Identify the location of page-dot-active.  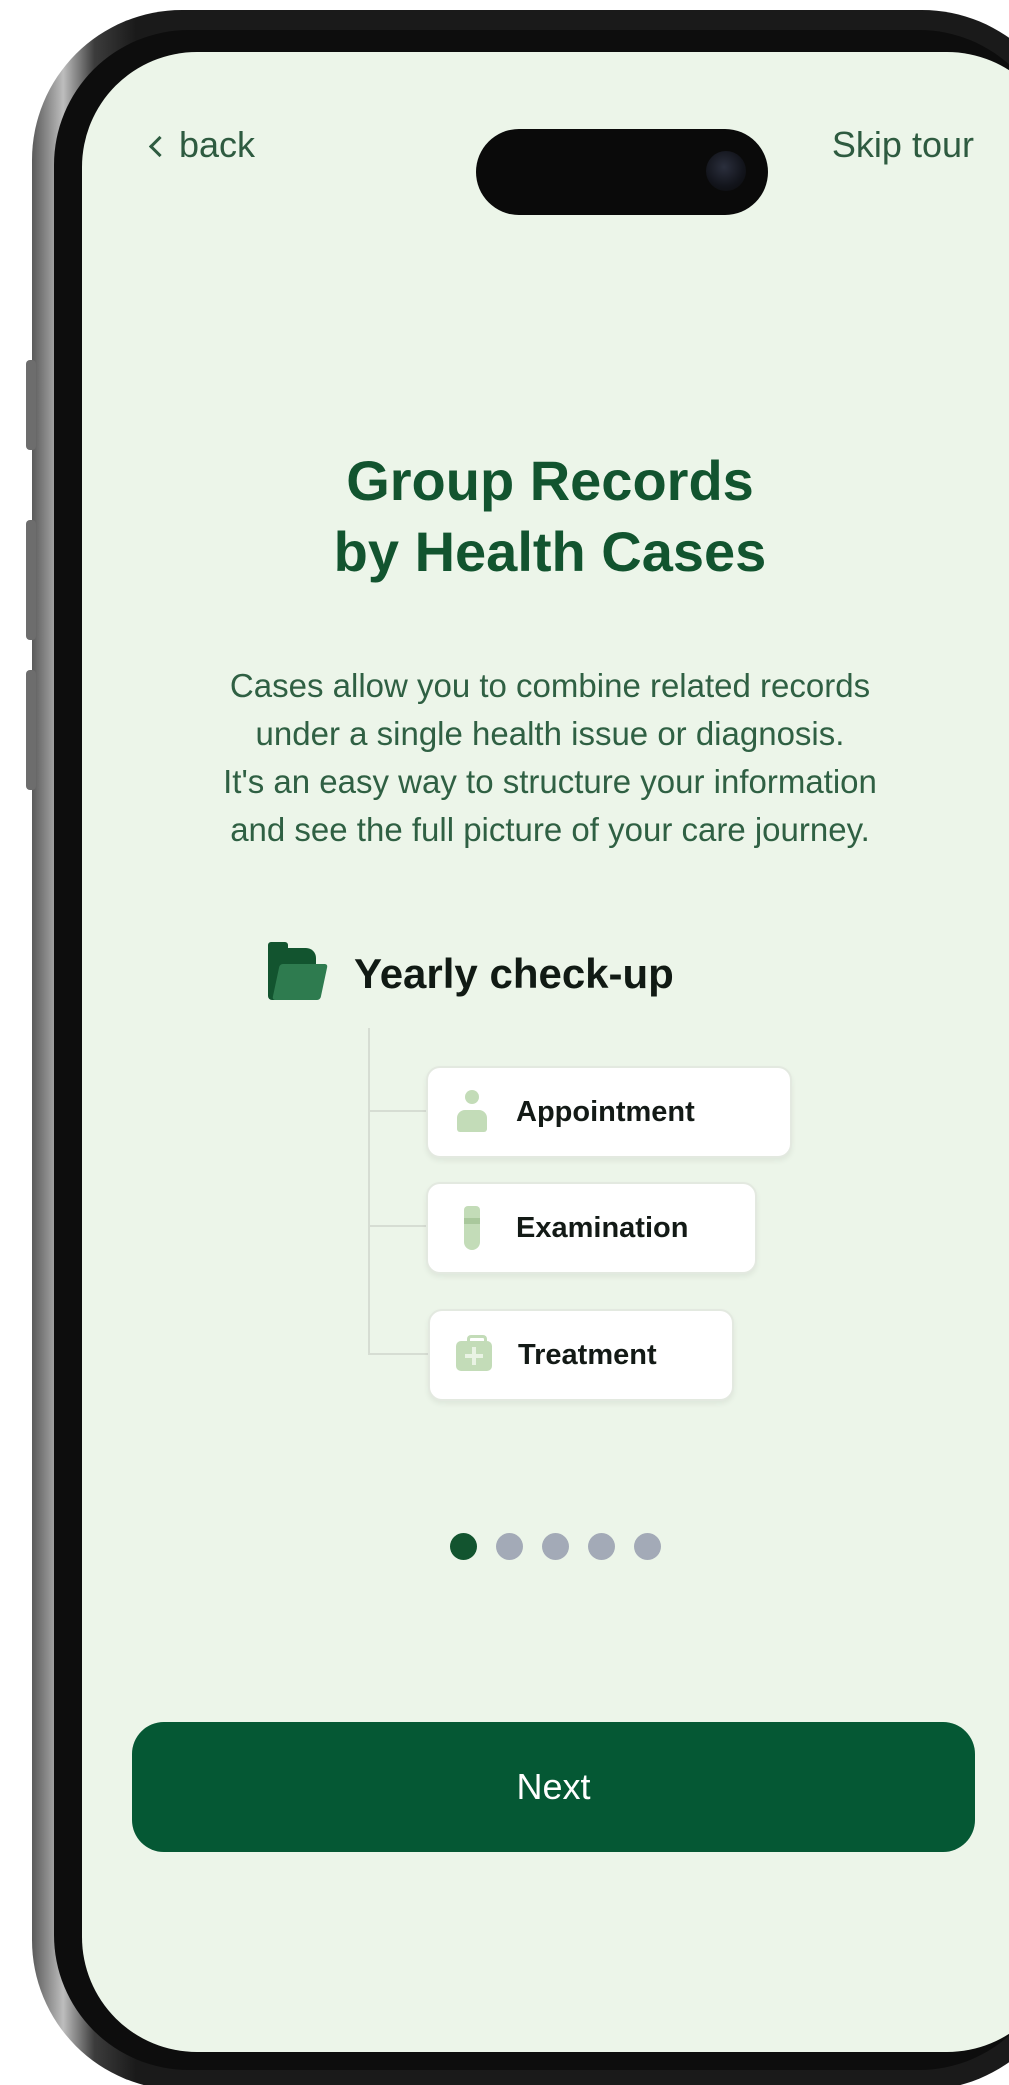
(463, 1546).